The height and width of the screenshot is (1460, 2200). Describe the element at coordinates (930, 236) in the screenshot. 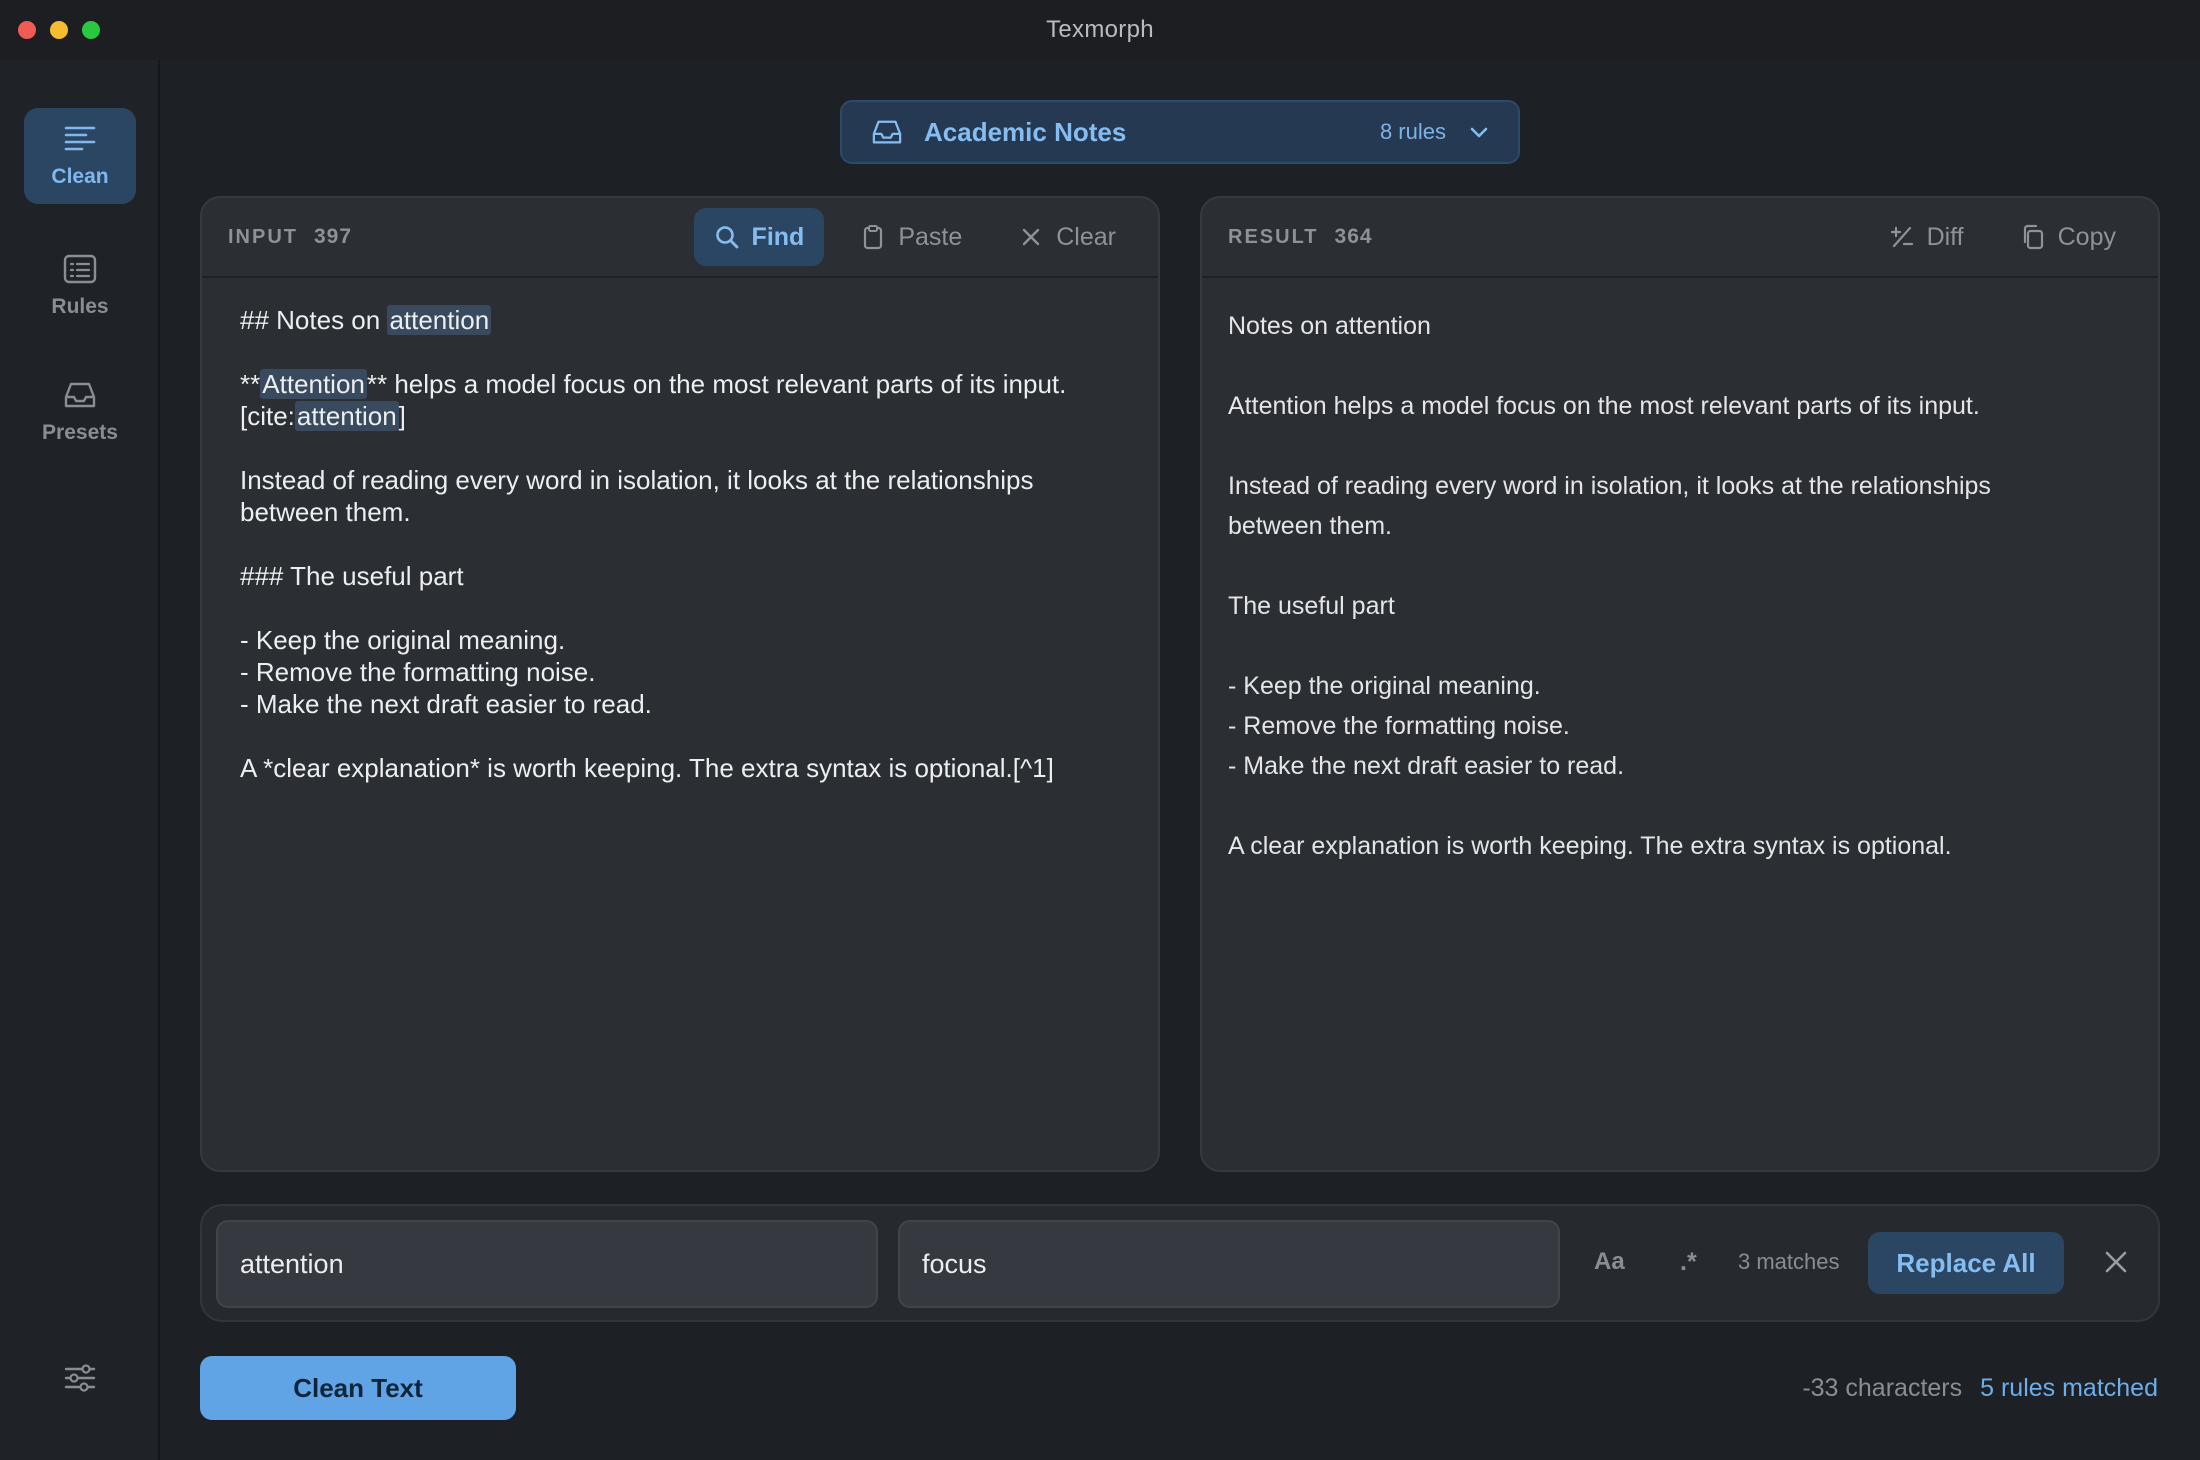

I see `paste-button-label: Paste` at that location.